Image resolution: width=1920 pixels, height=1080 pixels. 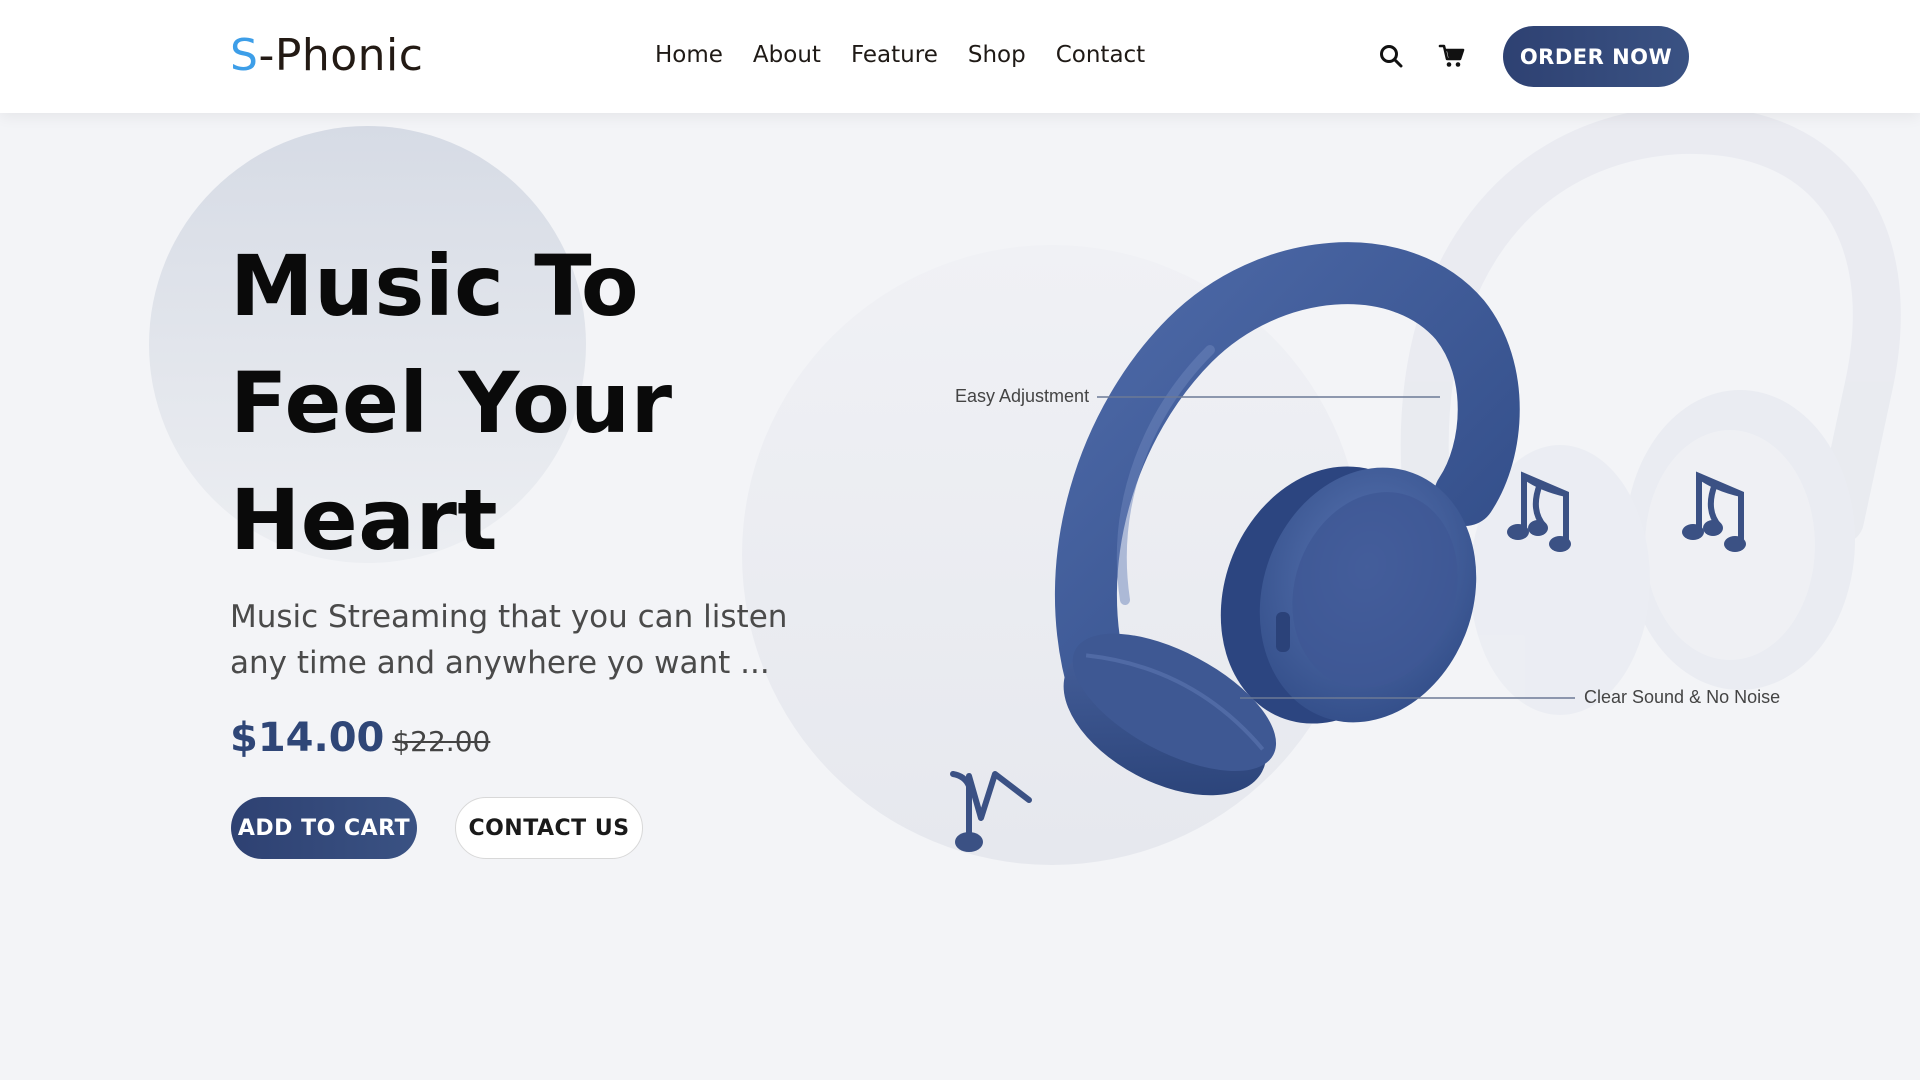 What do you see at coordinates (894, 55) in the screenshot?
I see `nav-feature: Feature` at bounding box center [894, 55].